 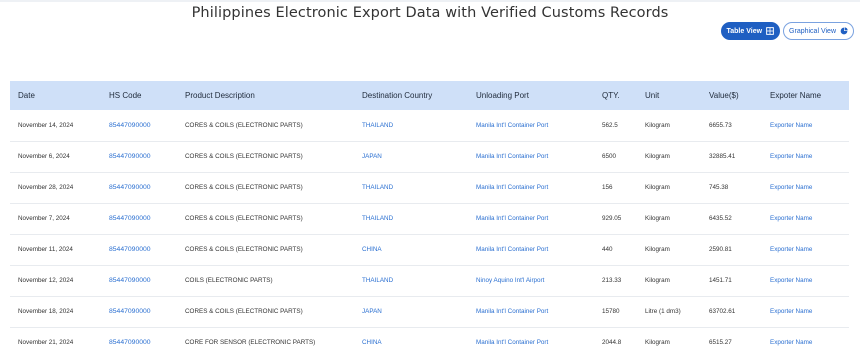 I want to click on column-header-product-description: Product Description, so click(x=265, y=95).